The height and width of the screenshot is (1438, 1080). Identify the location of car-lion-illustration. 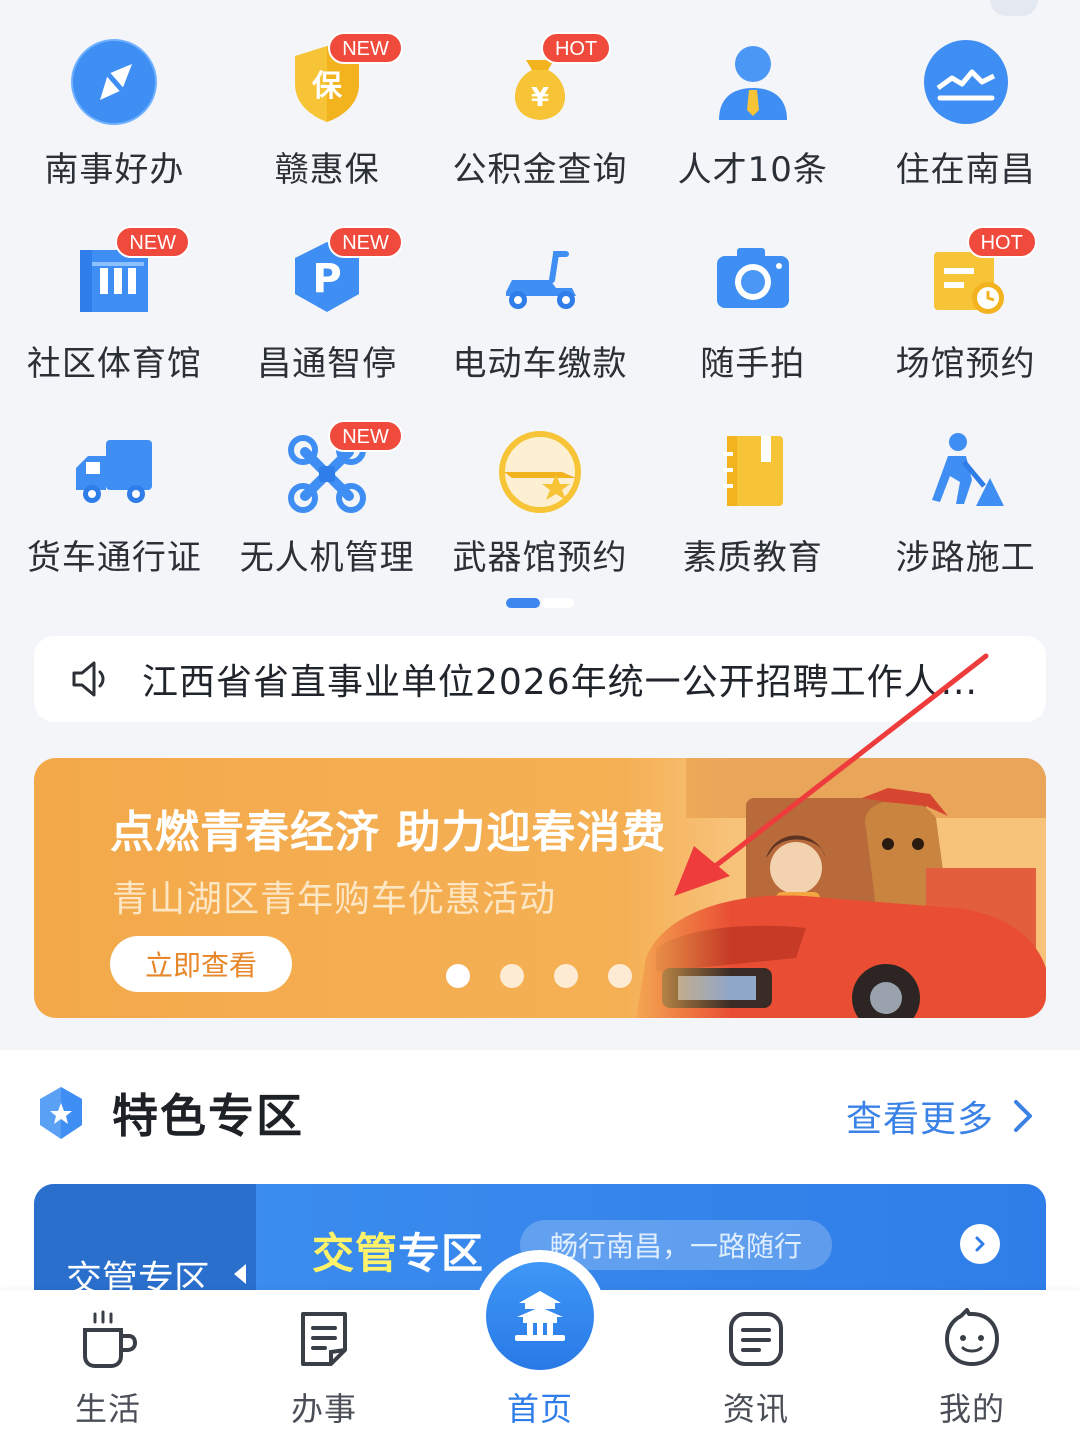
(836, 888).